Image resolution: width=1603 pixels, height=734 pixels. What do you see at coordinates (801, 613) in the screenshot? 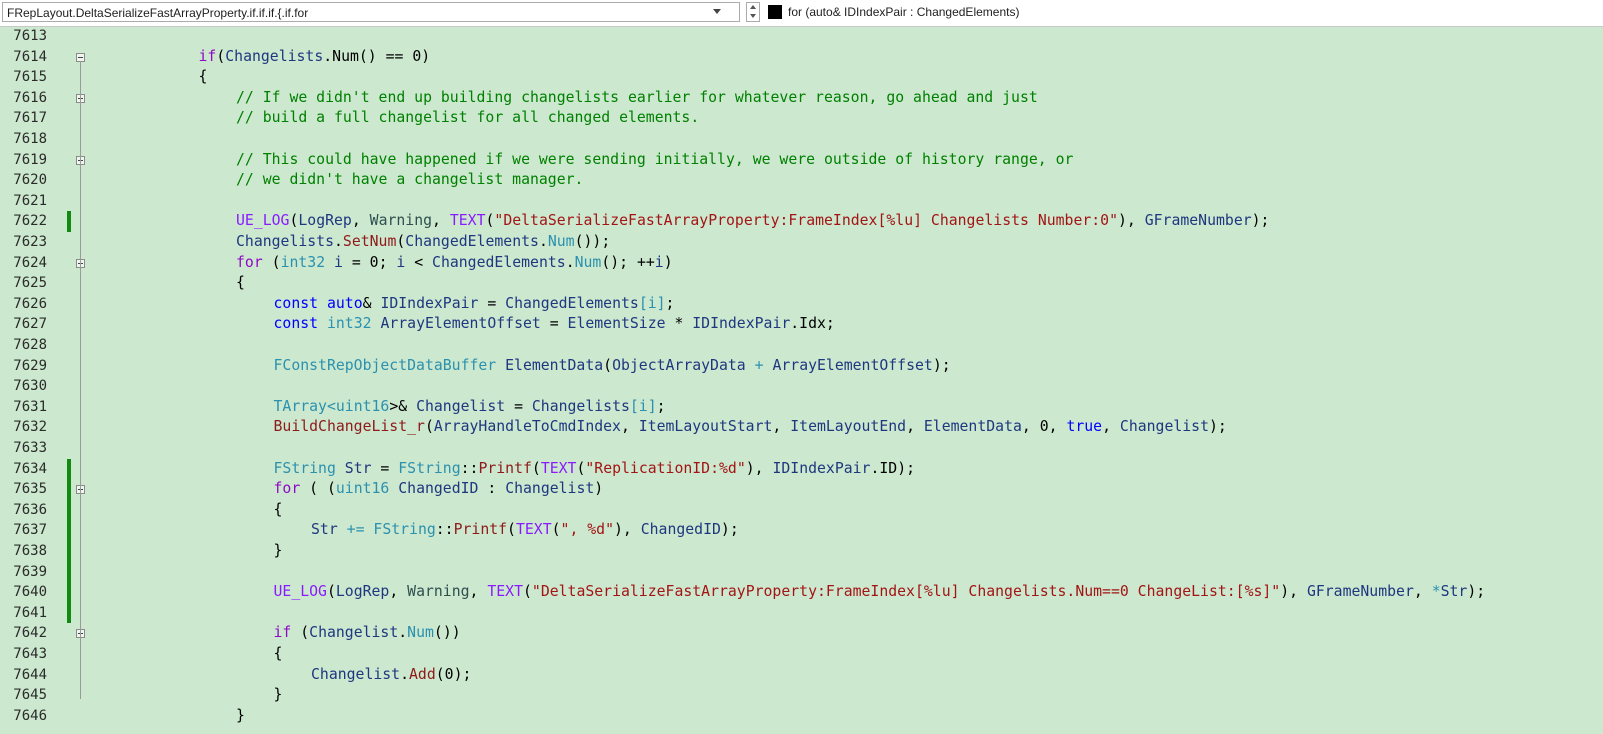
I see `code-line: 7641` at bounding box center [801, 613].